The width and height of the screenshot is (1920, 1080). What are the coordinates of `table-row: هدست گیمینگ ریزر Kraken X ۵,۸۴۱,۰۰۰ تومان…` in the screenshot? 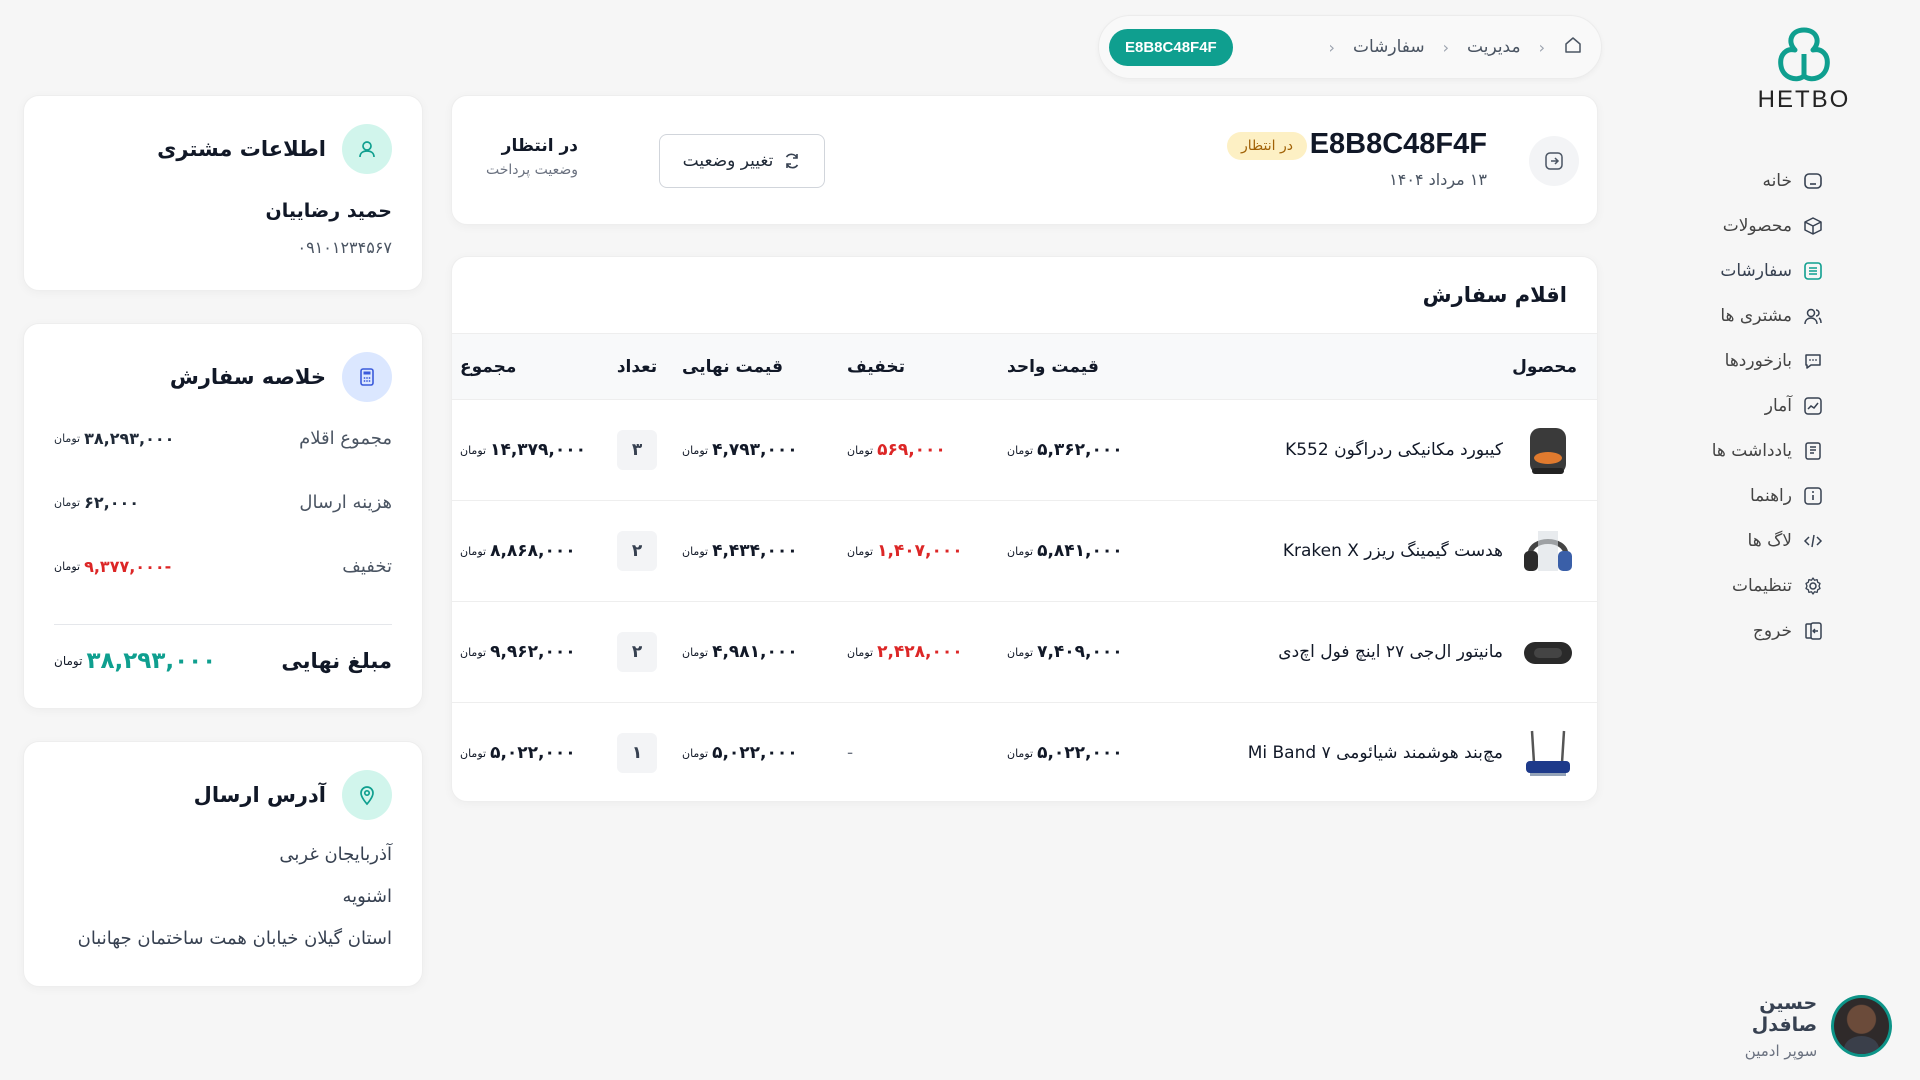 It's located at (1024, 551).